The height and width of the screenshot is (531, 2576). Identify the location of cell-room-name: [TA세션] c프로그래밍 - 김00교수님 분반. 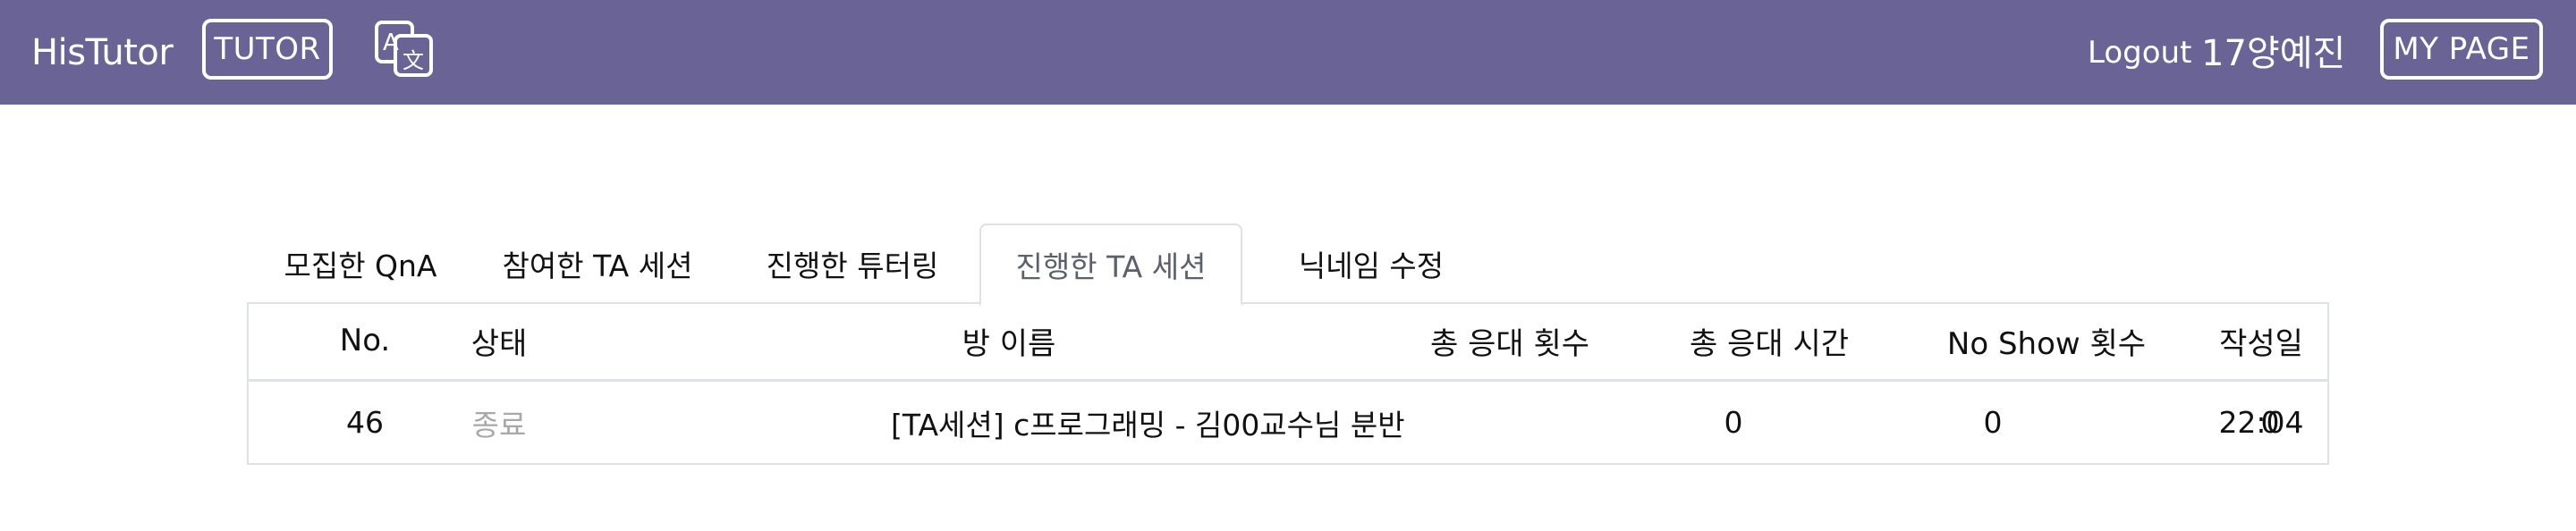
(1023, 422).